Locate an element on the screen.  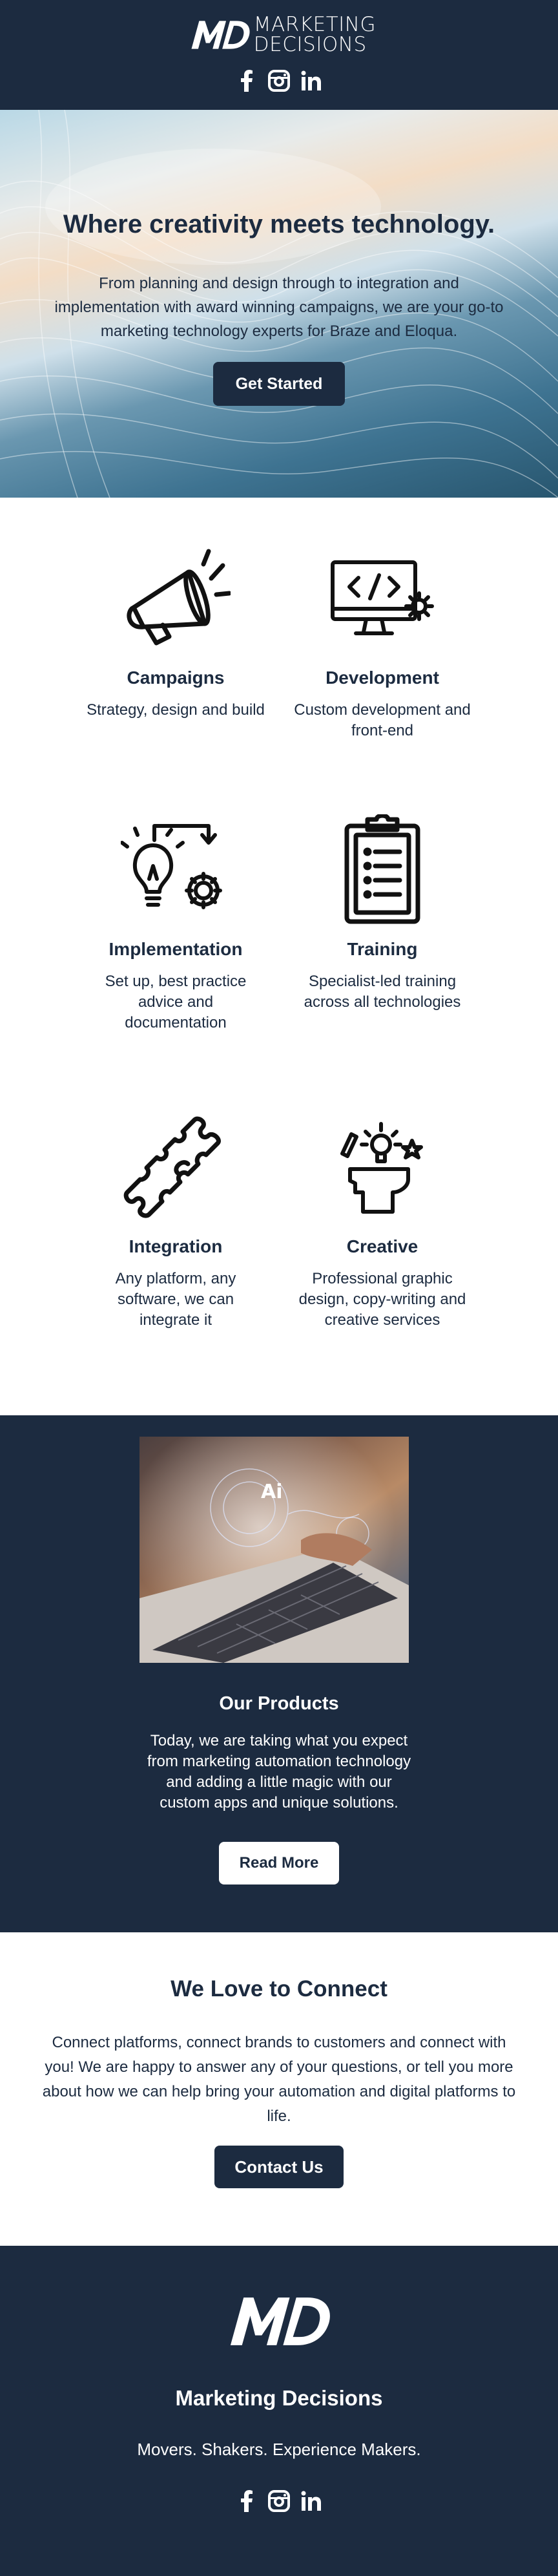
service-text: Strategy, design and build is located at coordinates (176, 710).